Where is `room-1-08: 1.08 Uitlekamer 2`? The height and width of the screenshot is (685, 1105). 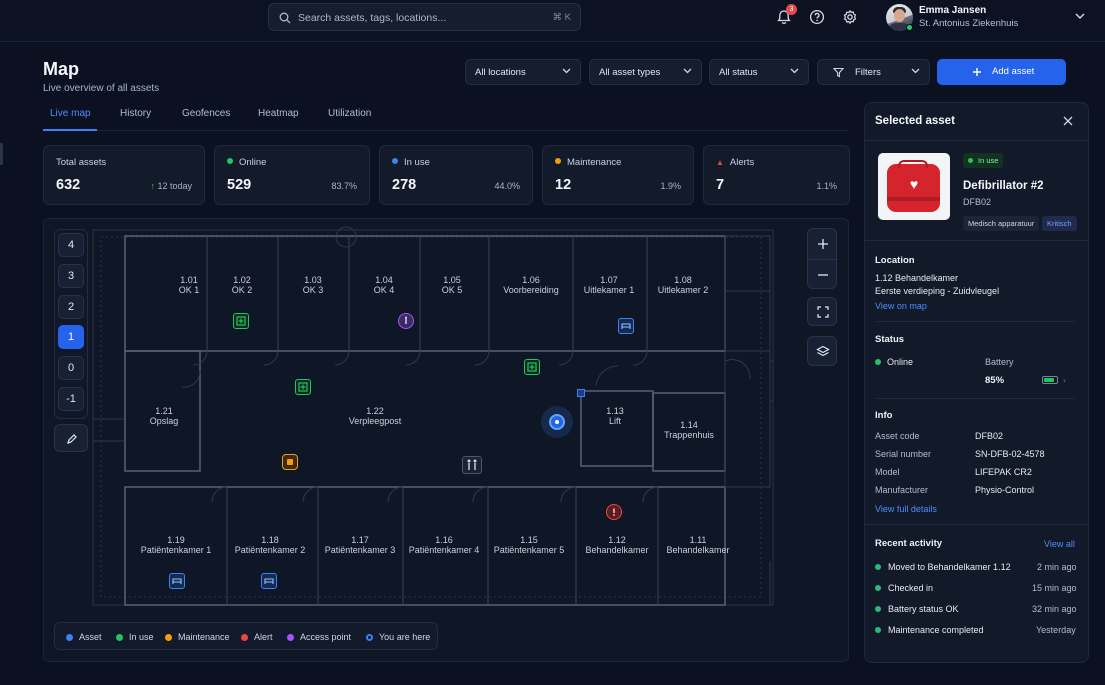
room-1-08: 1.08 Uitlekamer 2 is located at coordinates (683, 285).